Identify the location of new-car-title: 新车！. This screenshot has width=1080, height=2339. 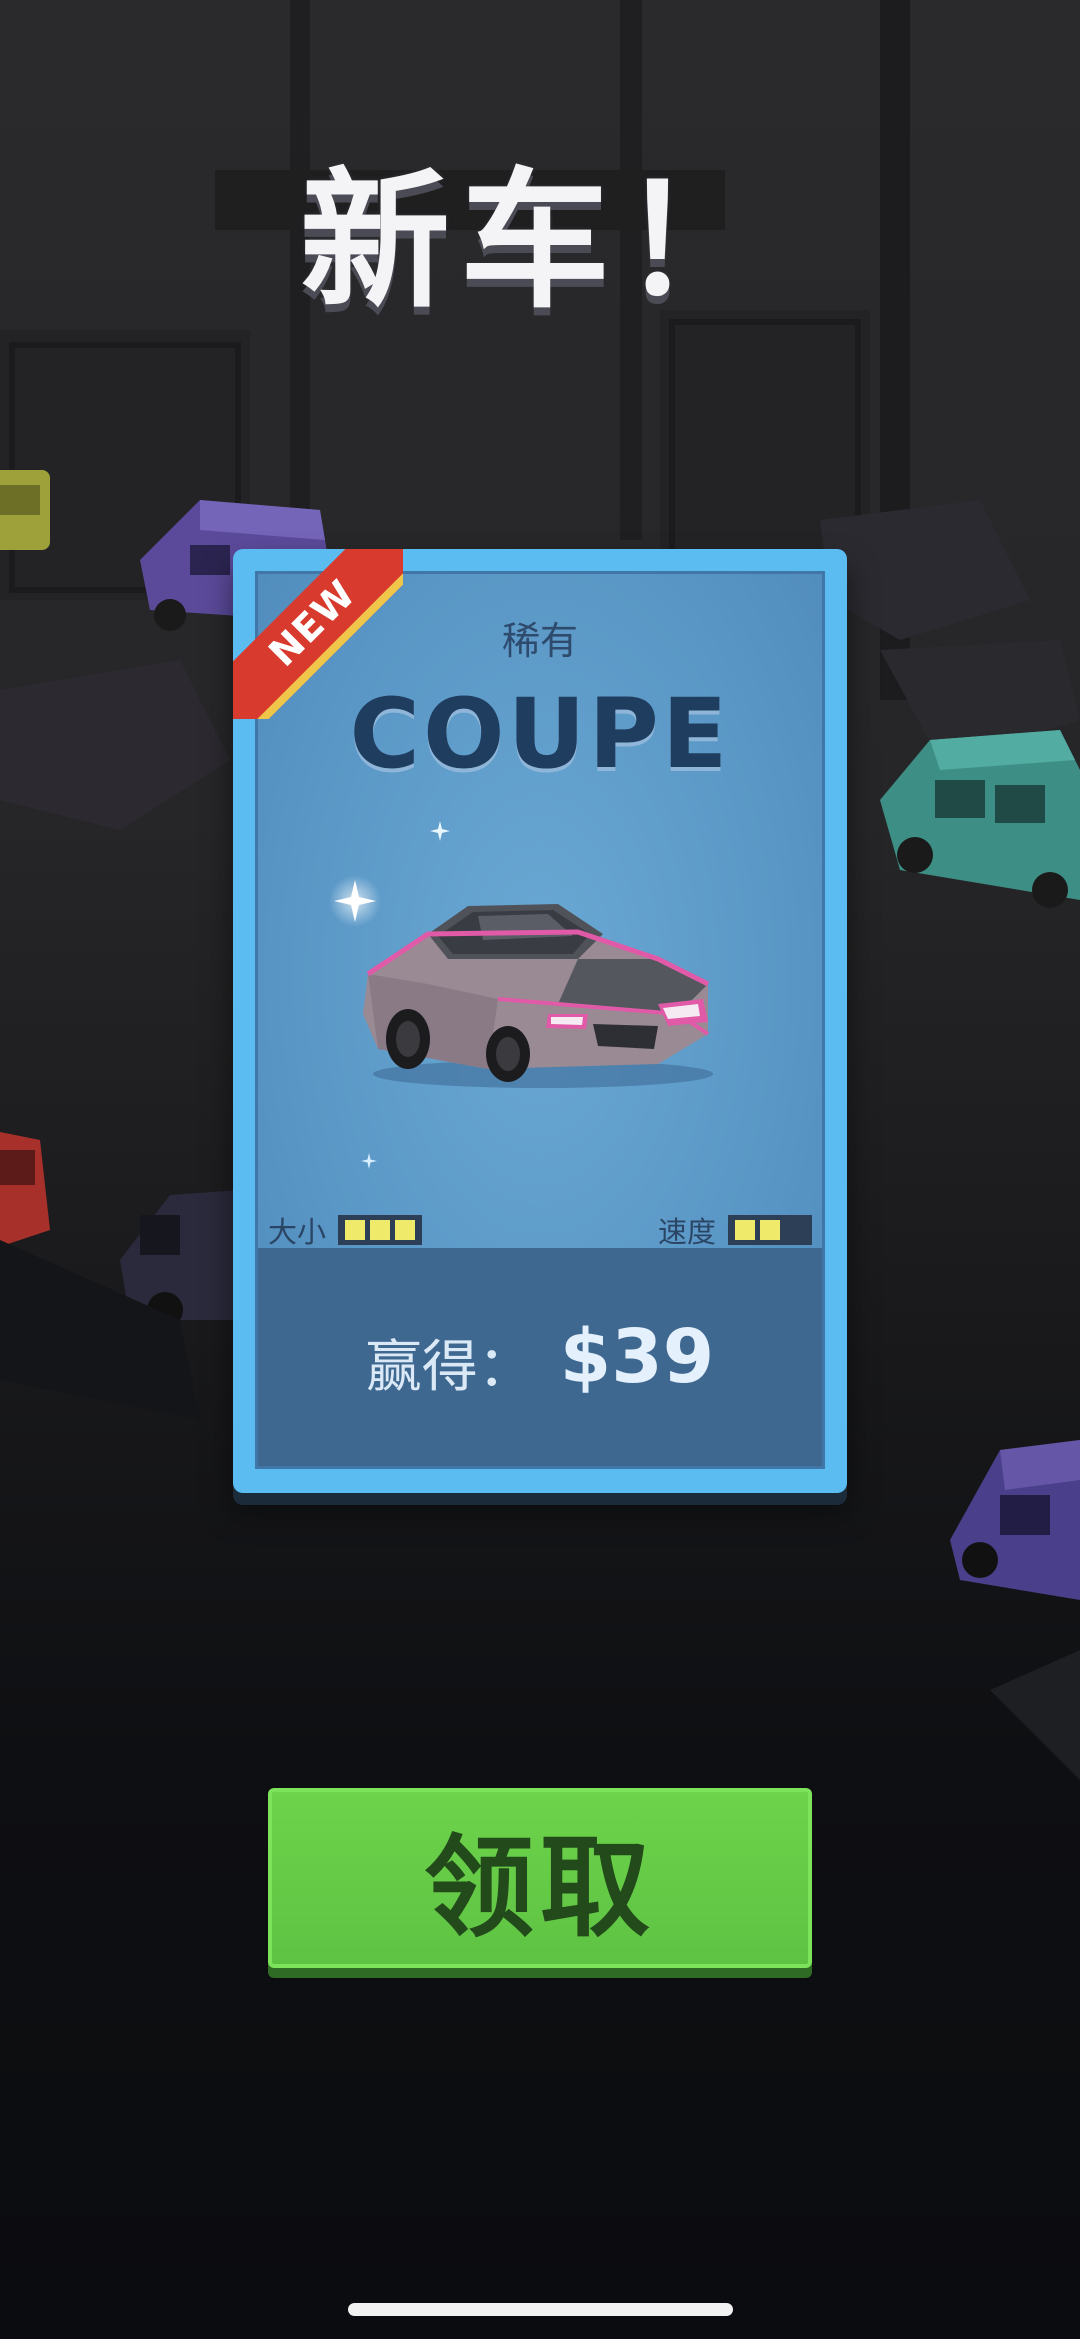
(539, 242).